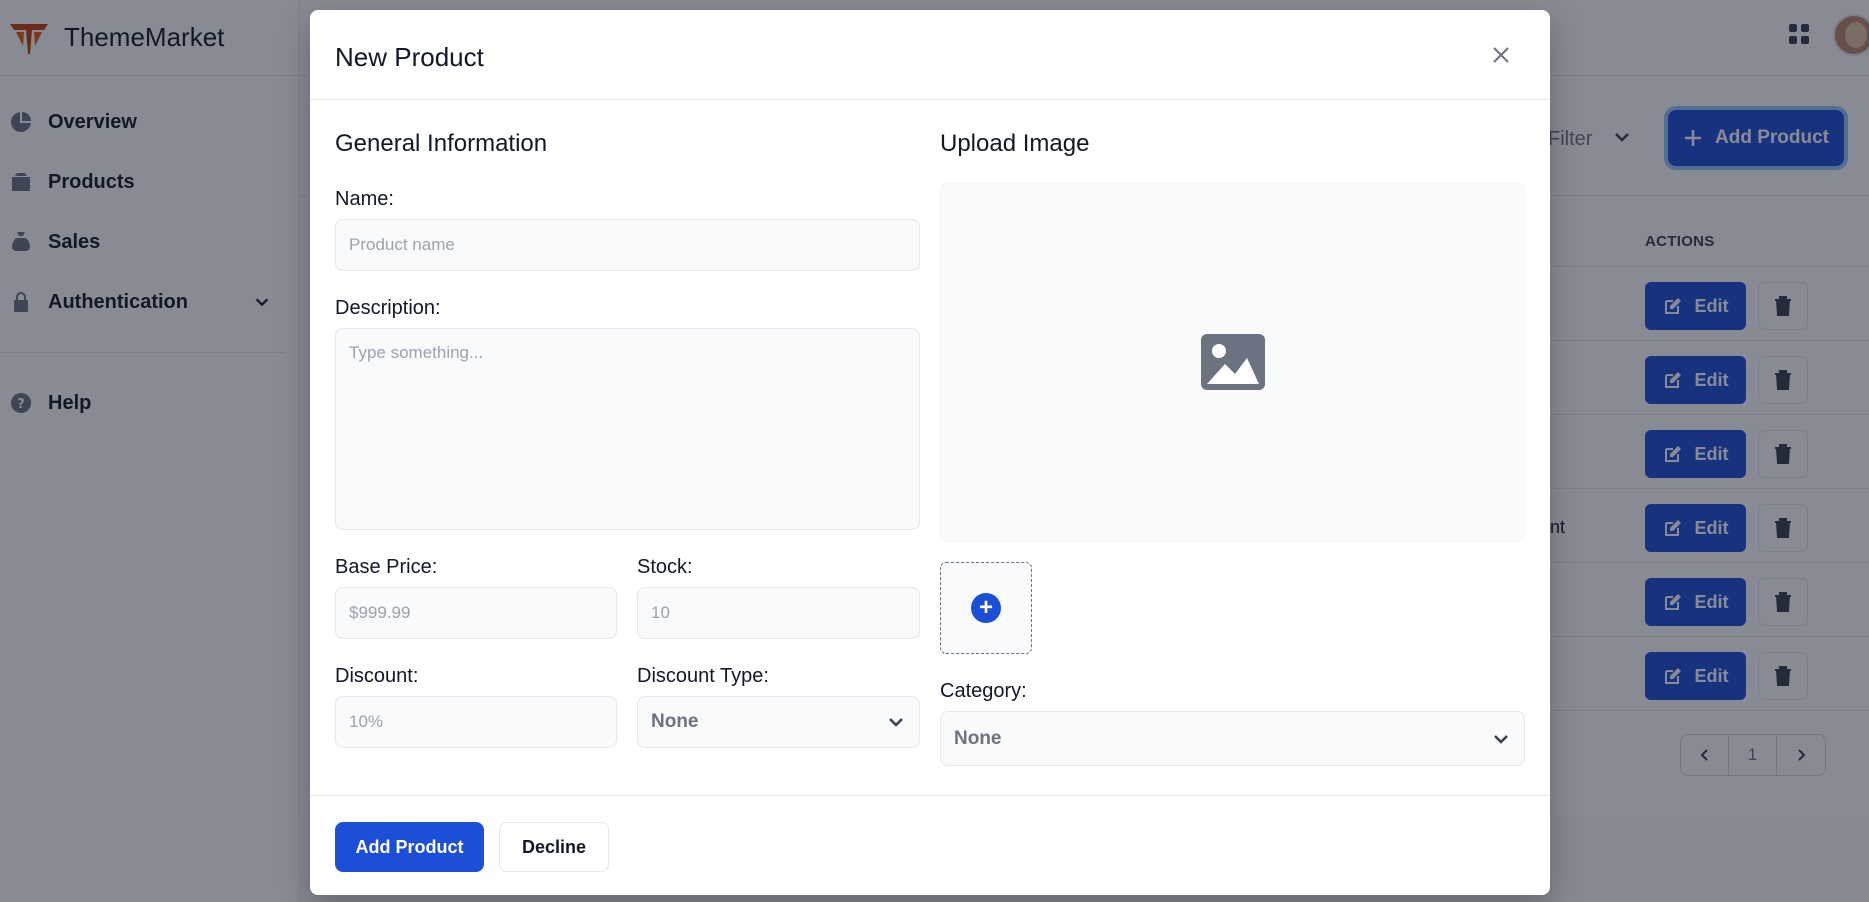 Image resolution: width=1869 pixels, height=902 pixels. I want to click on upload-image-title: Upload Image, so click(1015, 143).